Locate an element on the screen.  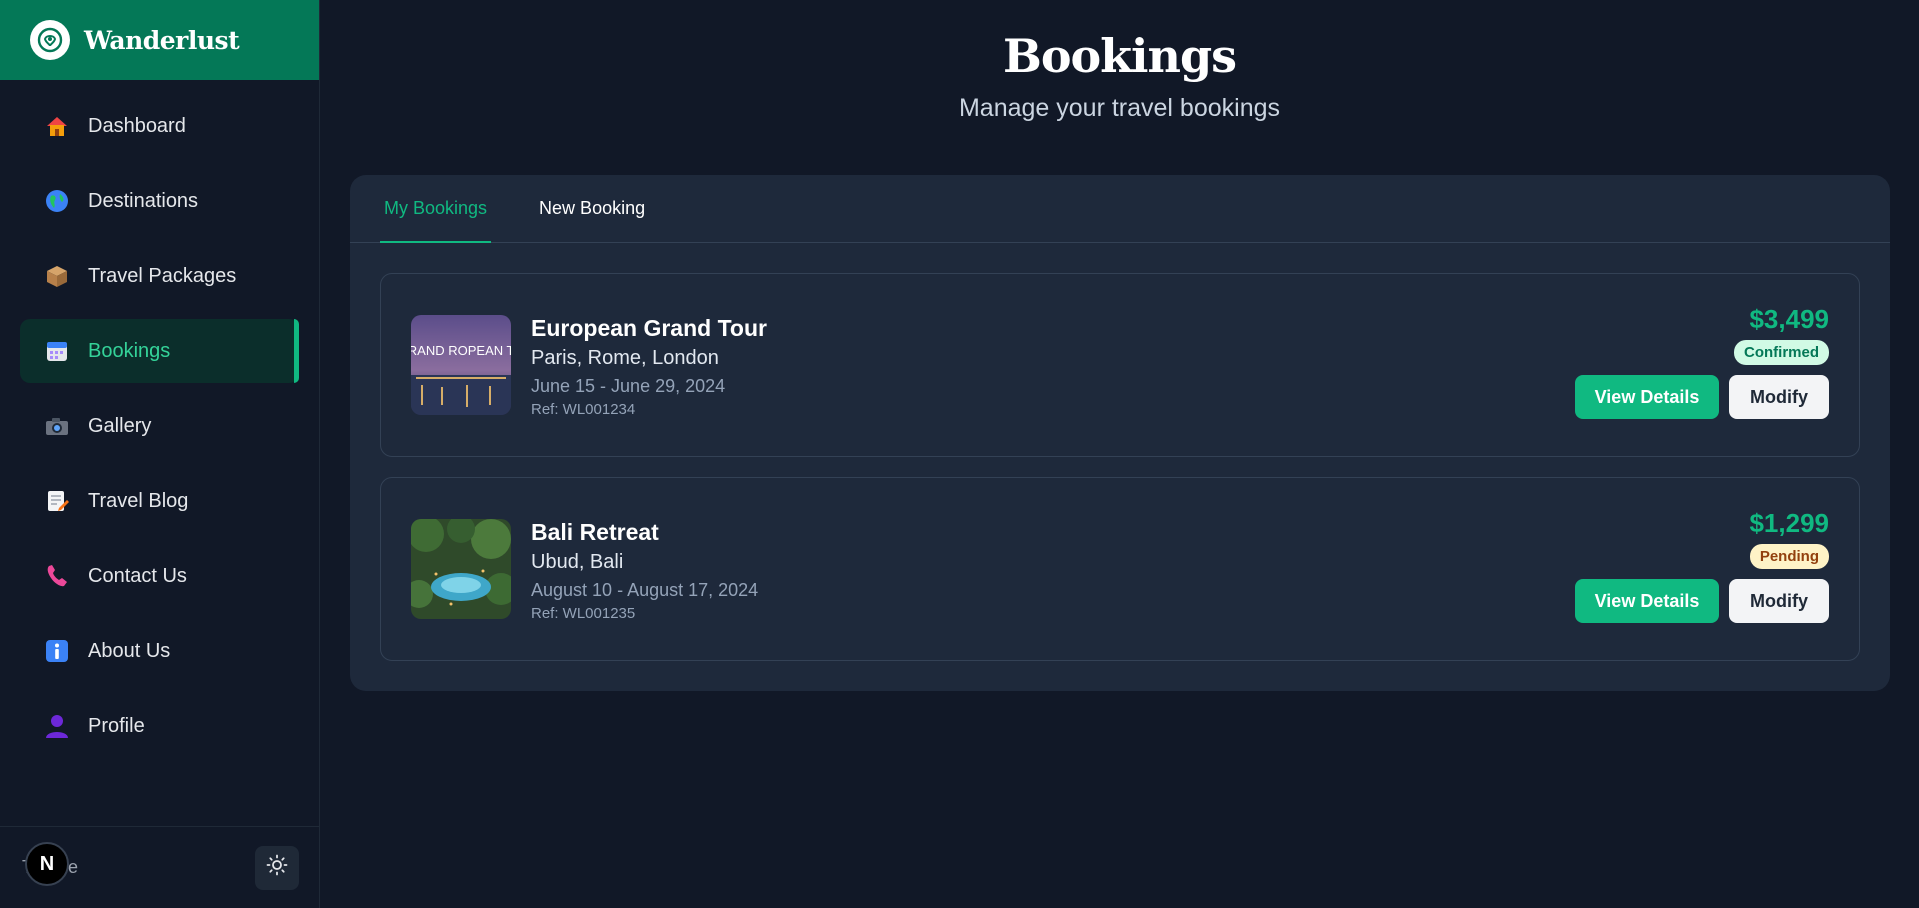
sidebar-item-label: Dashboard is located at coordinates (137, 125).